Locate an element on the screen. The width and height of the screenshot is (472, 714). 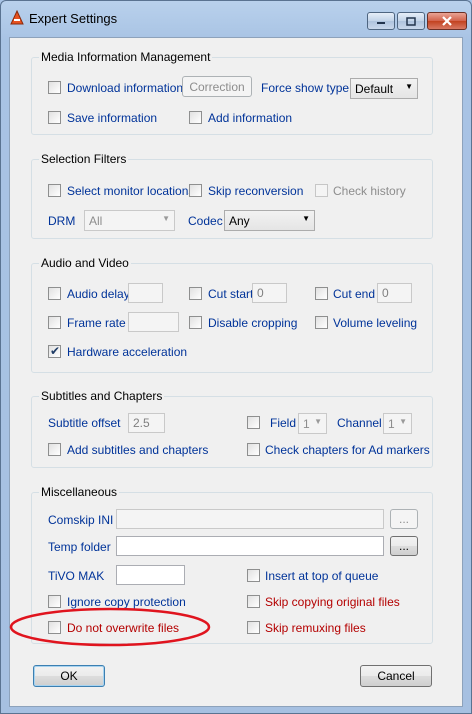
skip-remuxing-checkbox is located at coordinates (253, 627).